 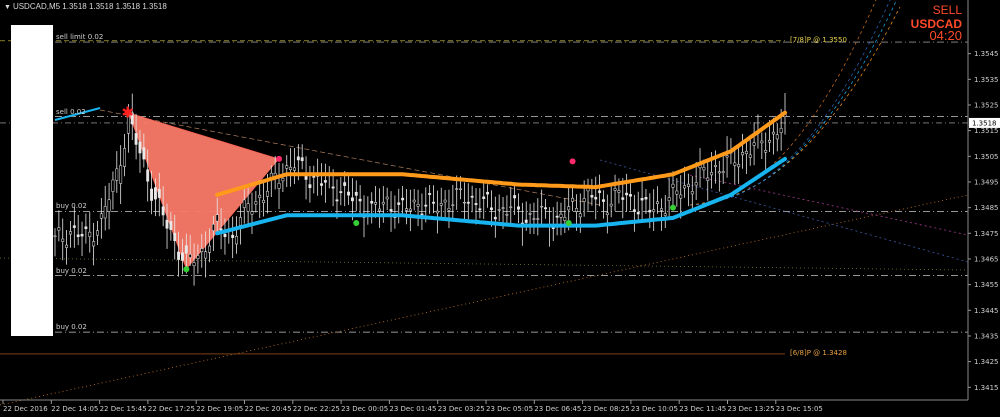 What do you see at coordinates (461, 409) in the screenshot?
I see `time-tick-label: 23 Dec 03:25` at bounding box center [461, 409].